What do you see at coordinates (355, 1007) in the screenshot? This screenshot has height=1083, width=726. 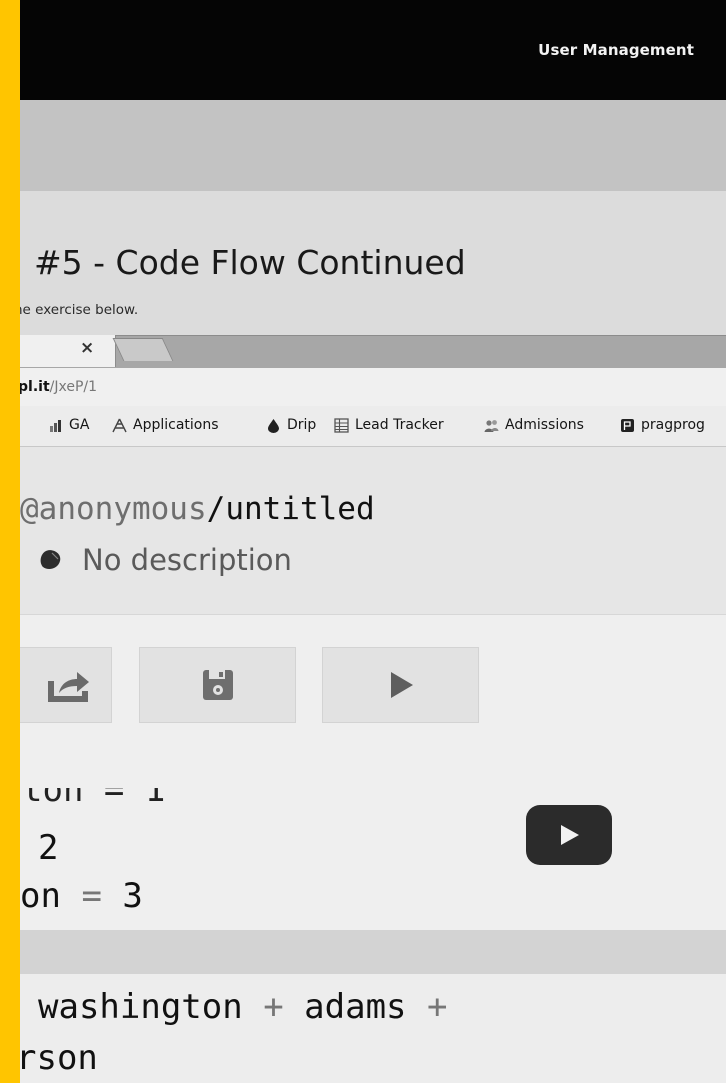 I see `code-identifier: adams` at bounding box center [355, 1007].